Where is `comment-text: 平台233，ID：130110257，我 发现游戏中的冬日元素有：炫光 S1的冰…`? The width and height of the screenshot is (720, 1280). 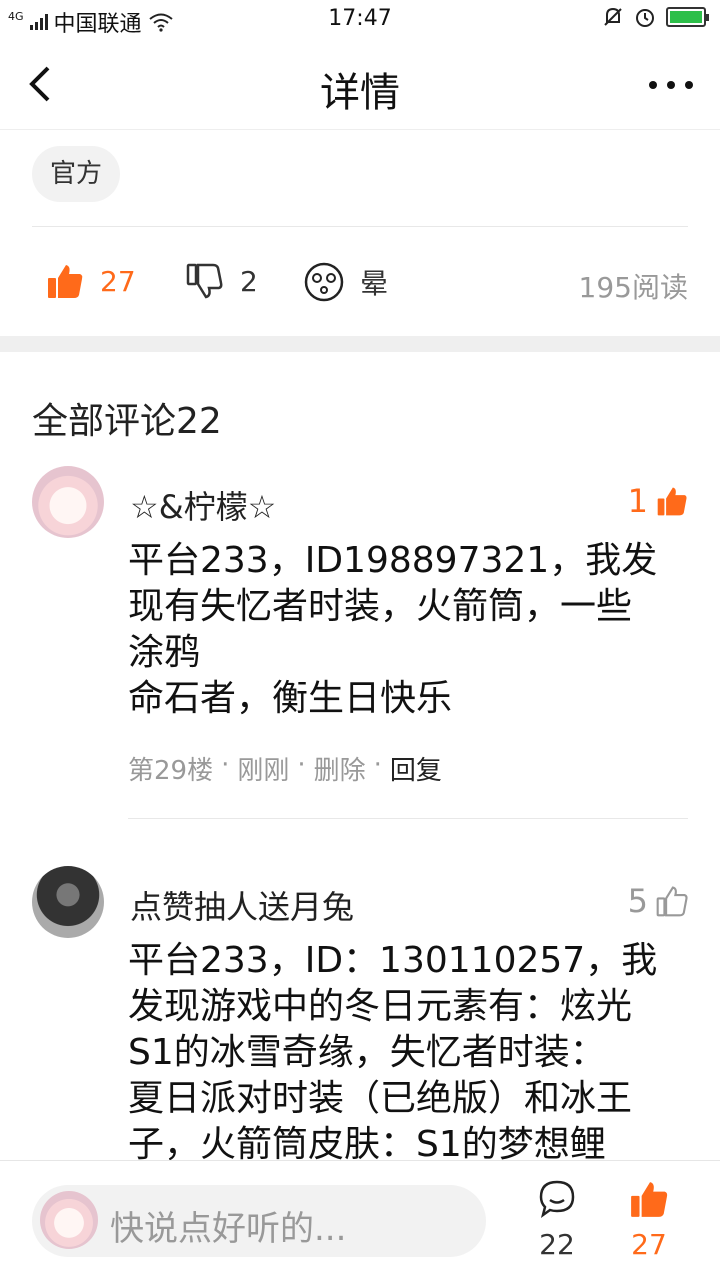 comment-text: 平台233，ID：130110257，我 发现游戏中的冬日元素有：炫光 S1的冰… is located at coordinates (408, 1052).